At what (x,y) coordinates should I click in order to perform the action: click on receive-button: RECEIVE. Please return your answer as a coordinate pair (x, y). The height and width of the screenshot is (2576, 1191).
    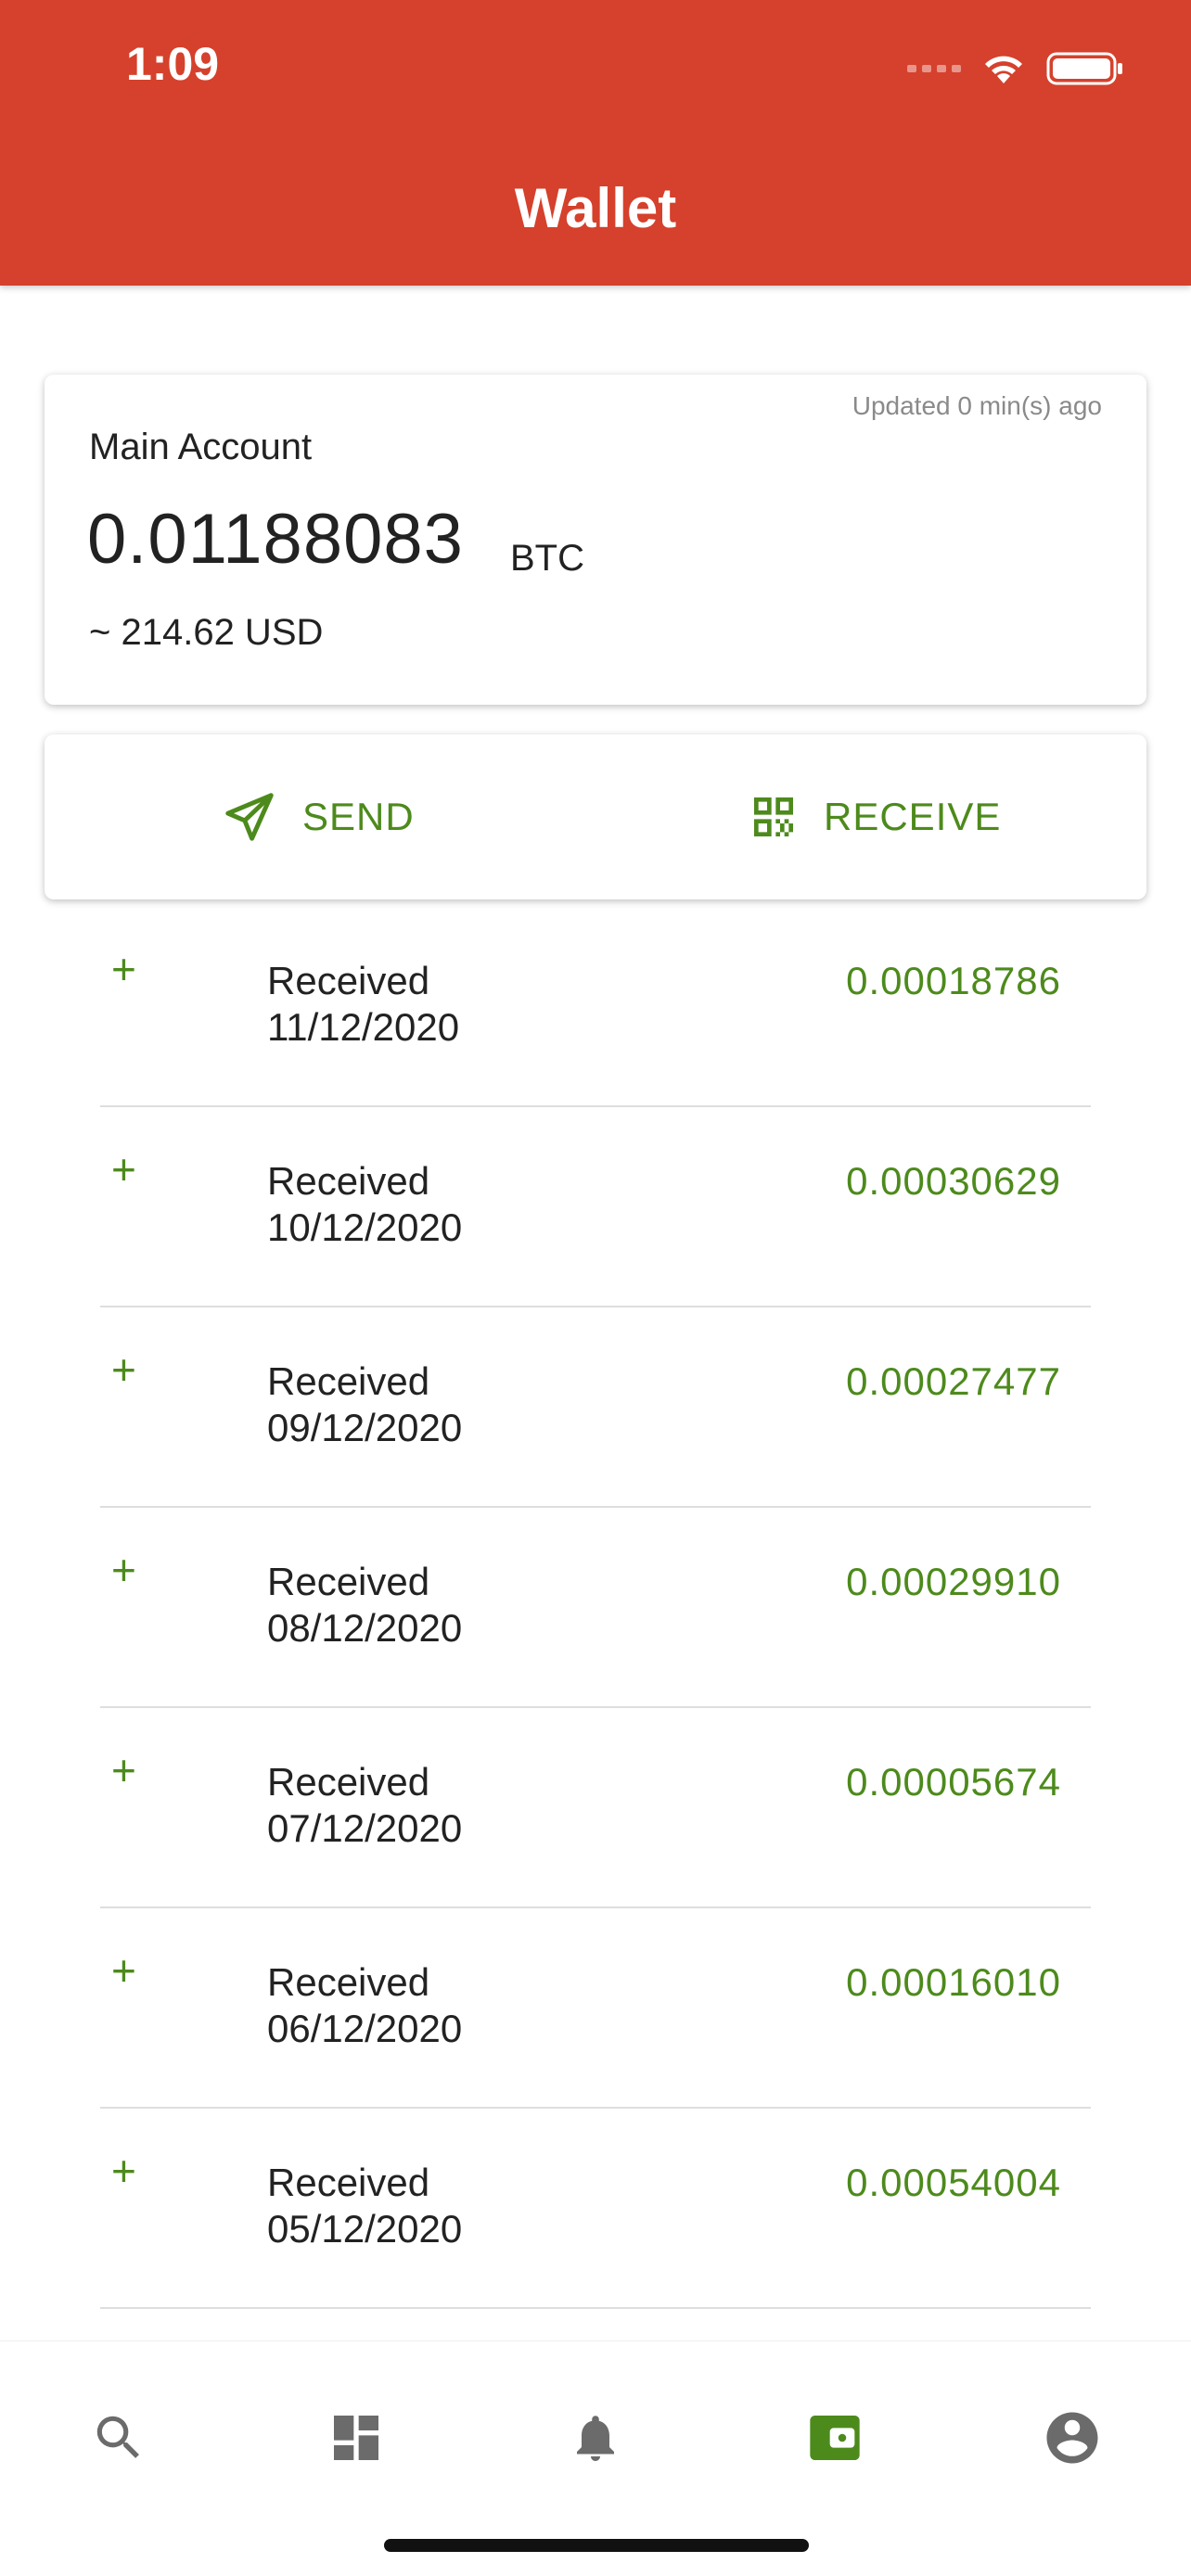
    Looking at the image, I should click on (874, 816).